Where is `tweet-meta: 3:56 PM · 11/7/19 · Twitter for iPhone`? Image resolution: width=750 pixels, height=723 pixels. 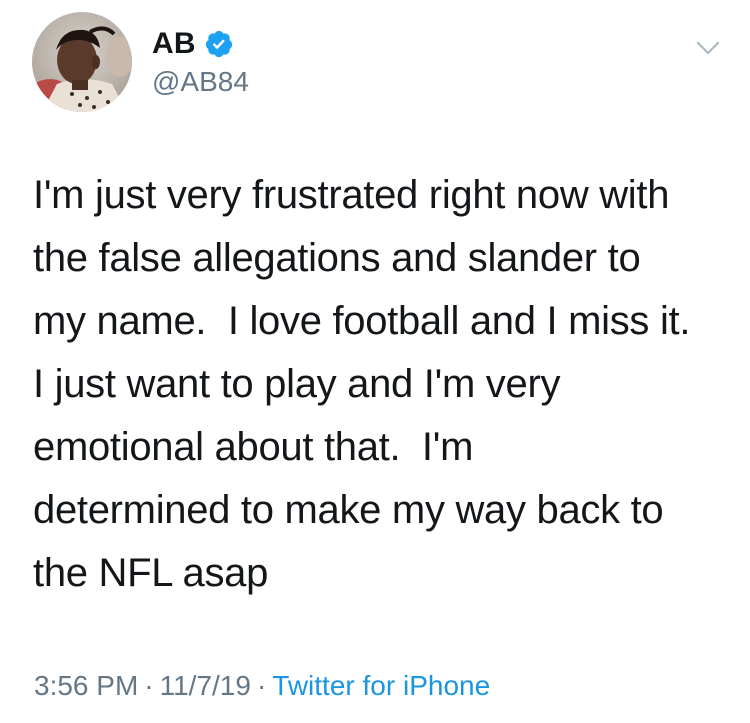 tweet-meta: 3:56 PM · 11/7/19 · Twitter for iPhone is located at coordinates (262, 686).